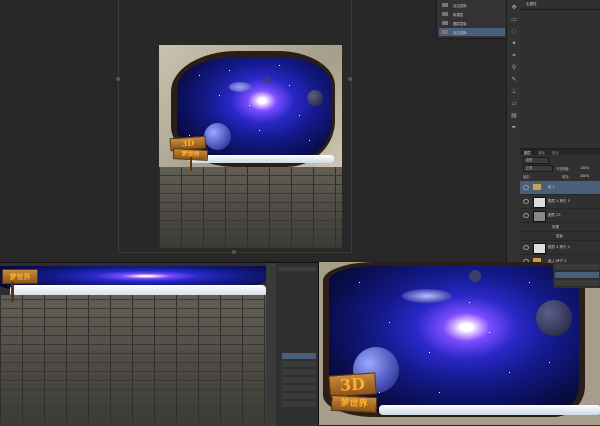 The image size is (600, 426). I want to click on wand-icon: ✦, so click(514, 44).